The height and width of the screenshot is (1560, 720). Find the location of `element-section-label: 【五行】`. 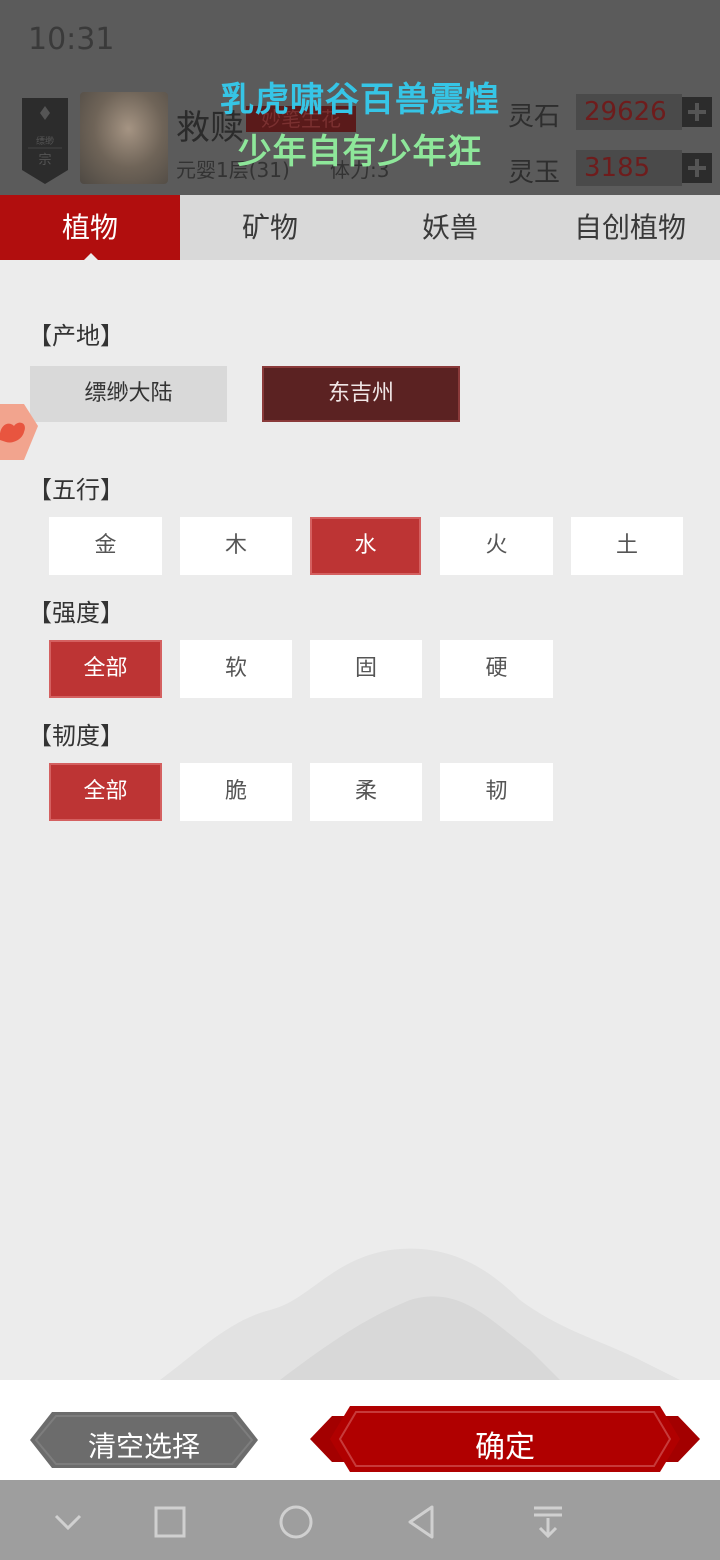

element-section-label: 【五行】 is located at coordinates (76, 490).